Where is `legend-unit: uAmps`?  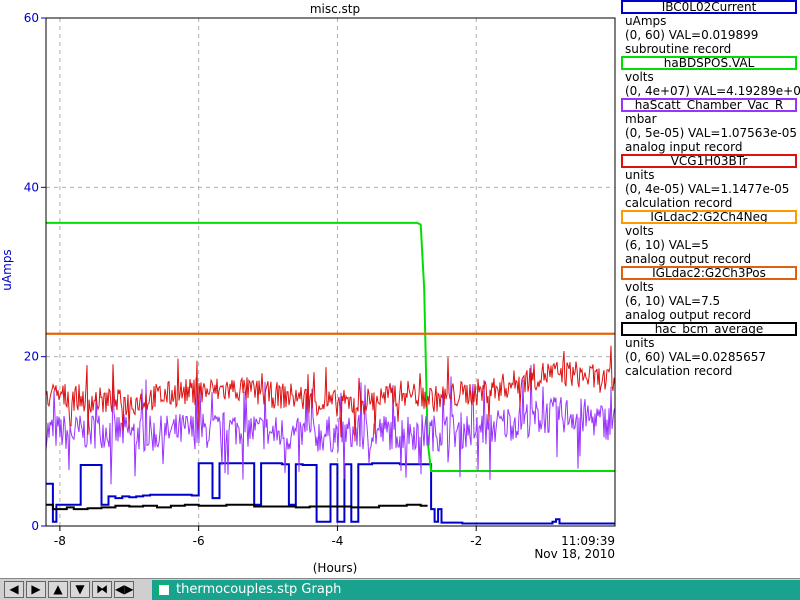 legend-unit: uAmps is located at coordinates (646, 21).